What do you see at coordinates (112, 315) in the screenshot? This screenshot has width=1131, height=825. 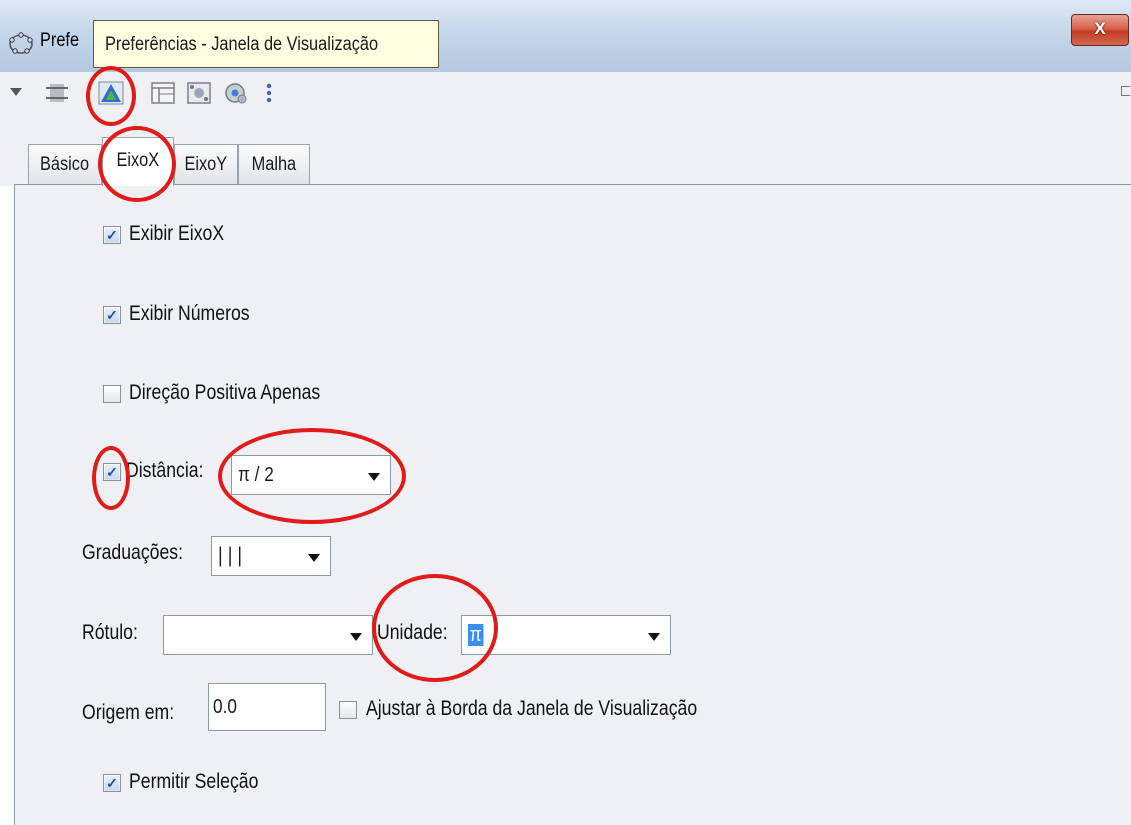 I see `show-numbers-checkbox: ✓` at bounding box center [112, 315].